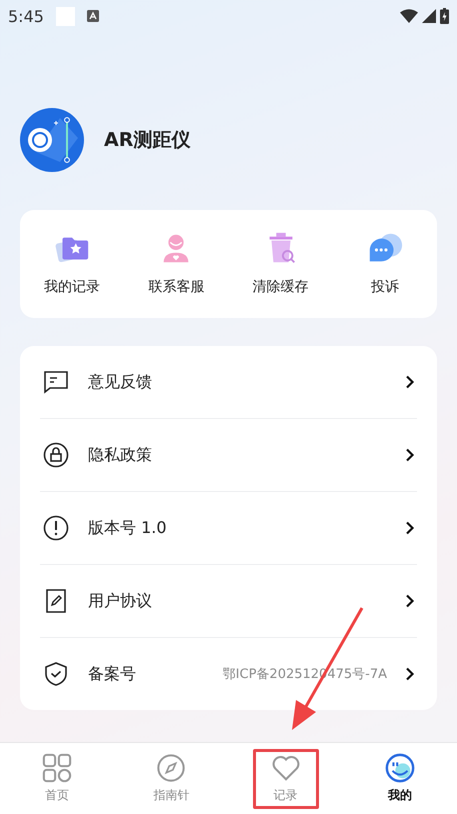 The height and width of the screenshot is (814, 457). Describe the element at coordinates (56, 528) in the screenshot. I see `info-icon` at that location.